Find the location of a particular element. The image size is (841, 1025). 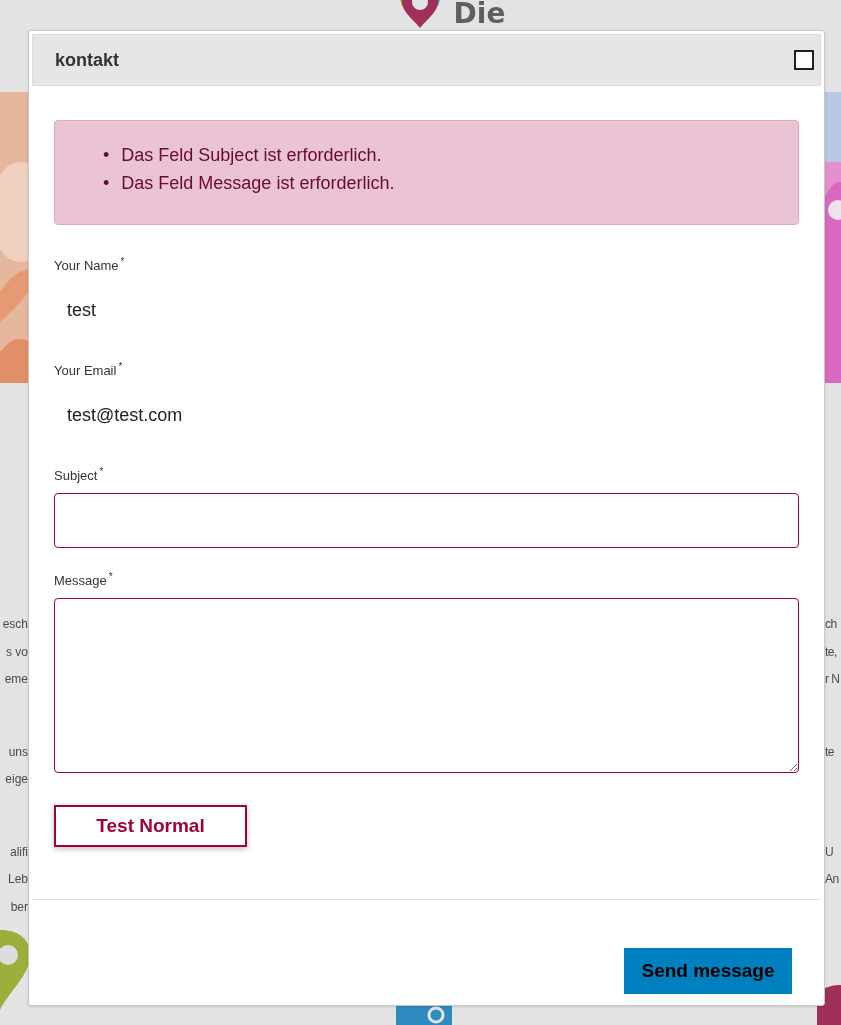

logo-text: Die is located at coordinates (479, 14).